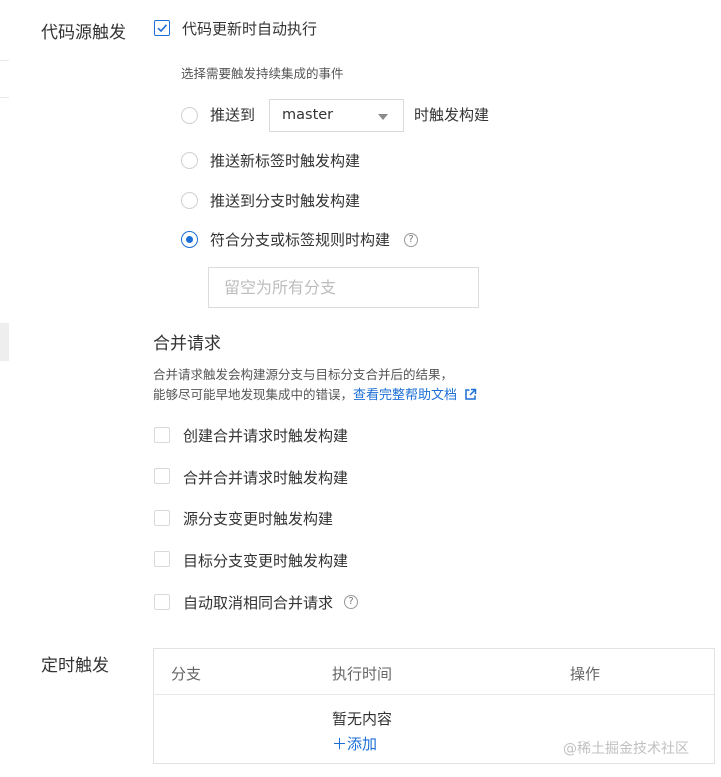 This screenshot has height=777, width=721. I want to click on push-to-suffix: 时触发构建, so click(452, 115).